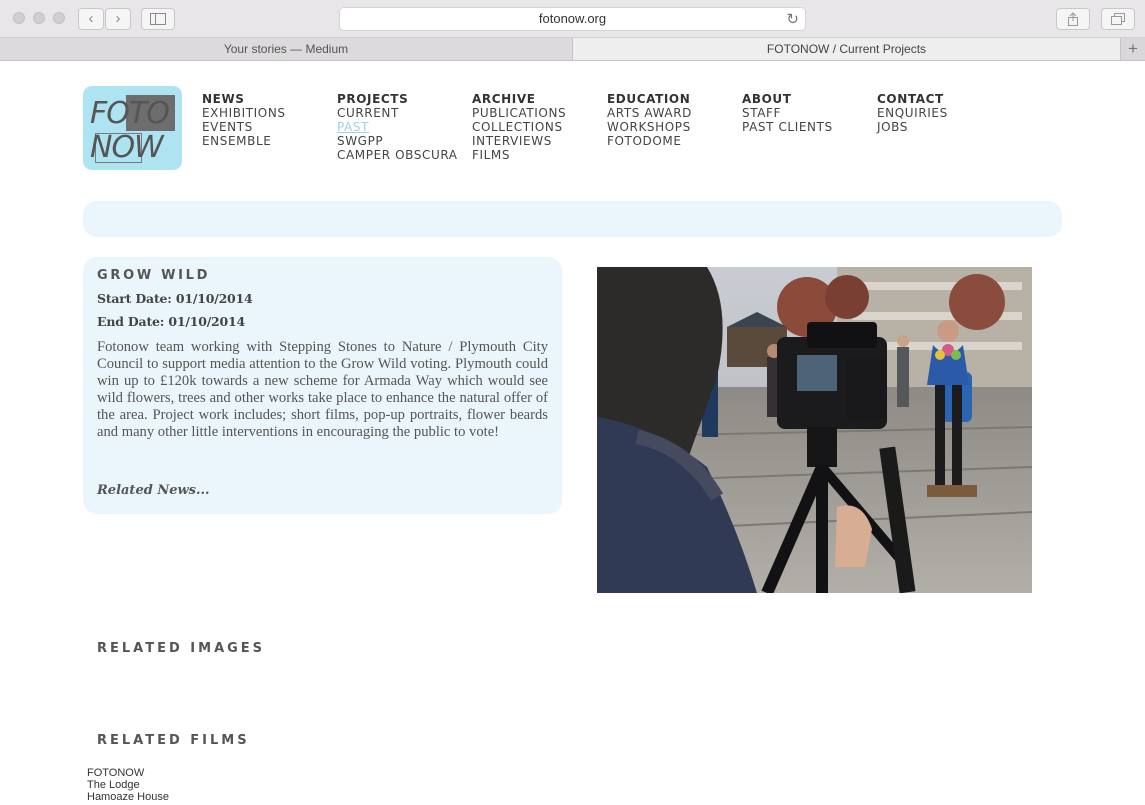 The width and height of the screenshot is (1145, 805). Describe the element at coordinates (649, 127) in the screenshot. I see `nav-workshops: WORKSHOPS` at that location.